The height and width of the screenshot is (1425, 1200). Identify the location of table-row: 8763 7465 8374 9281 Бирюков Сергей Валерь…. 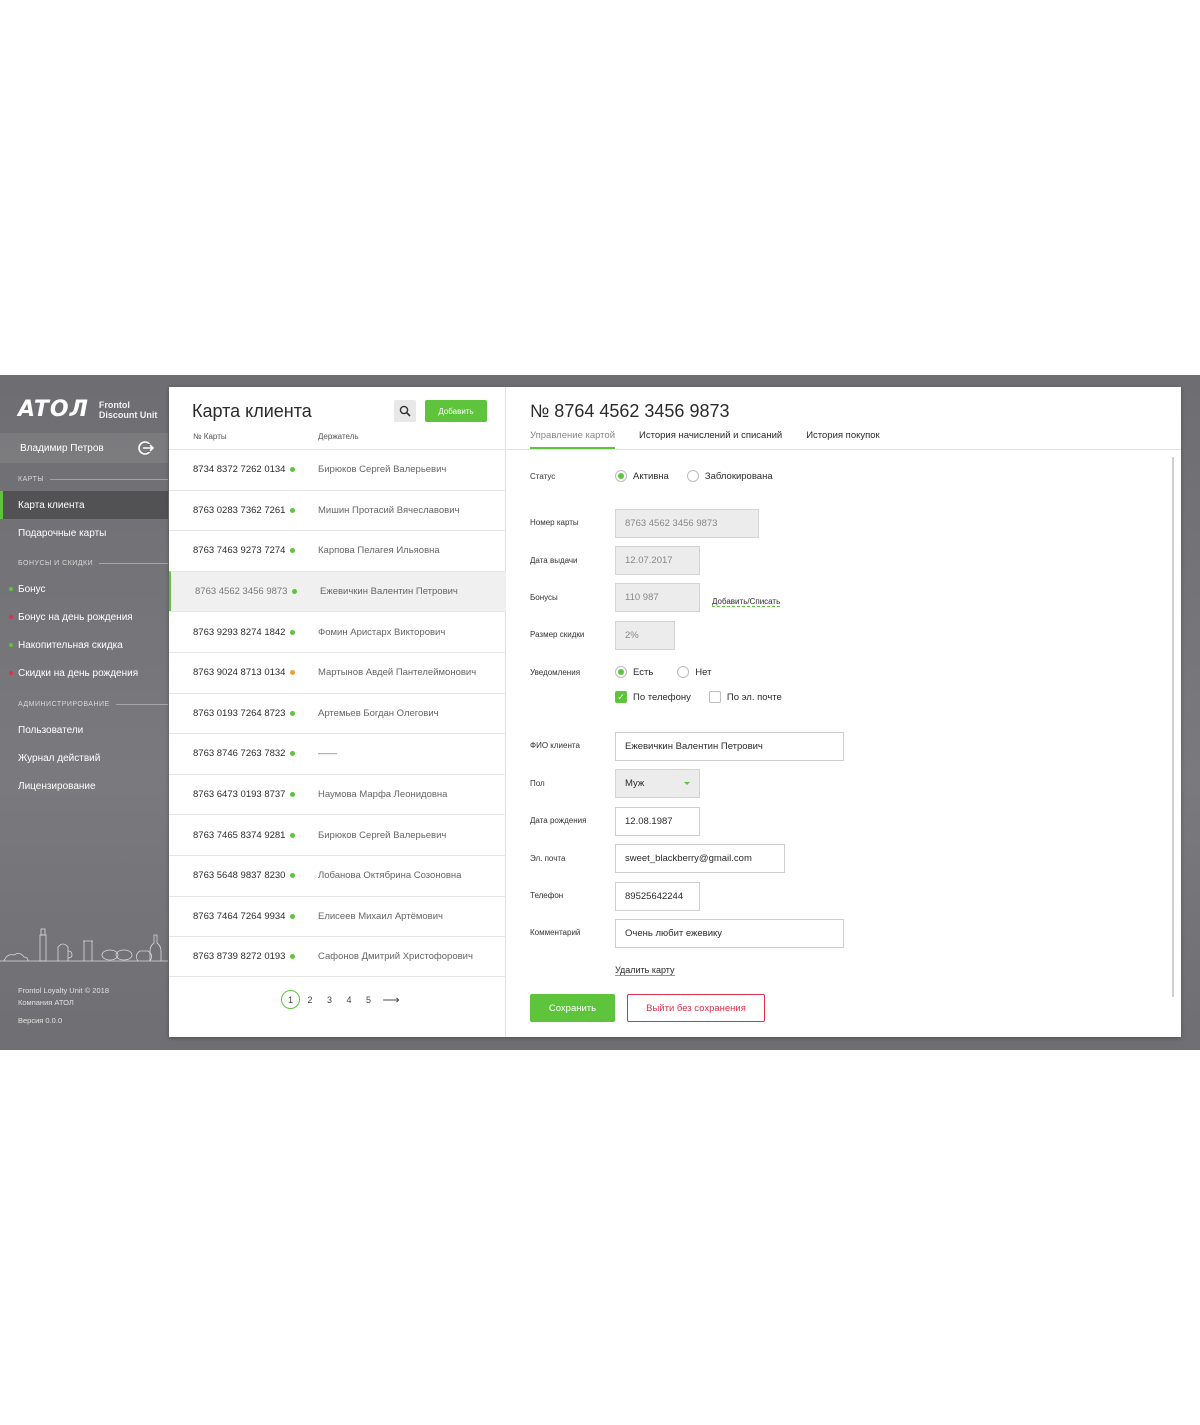
(337, 834).